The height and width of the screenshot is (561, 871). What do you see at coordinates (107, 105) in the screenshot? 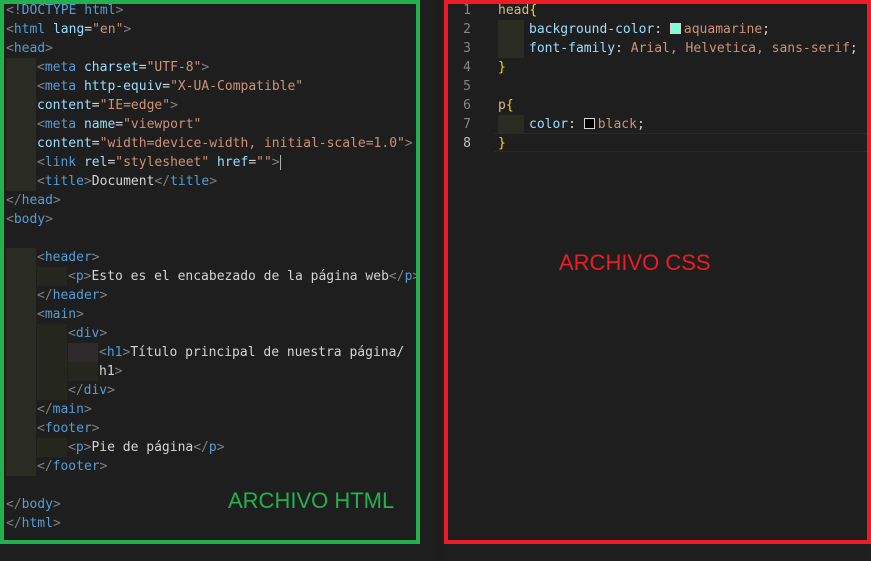
I see `html-code-line: content="IE=edge">` at bounding box center [107, 105].